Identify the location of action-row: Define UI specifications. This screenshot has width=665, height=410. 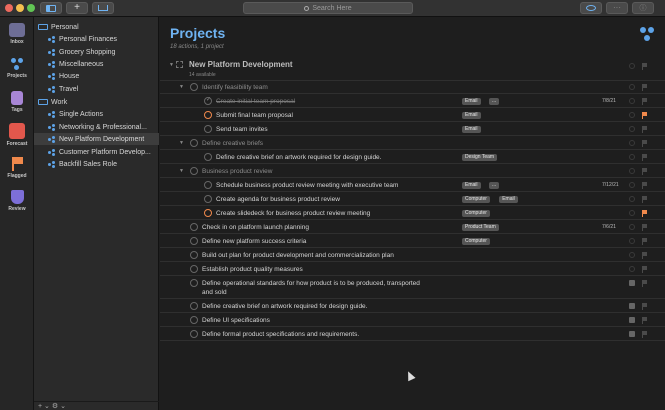
(412, 320).